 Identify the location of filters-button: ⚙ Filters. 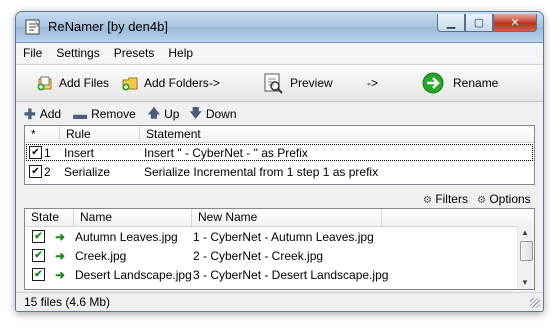
(445, 199).